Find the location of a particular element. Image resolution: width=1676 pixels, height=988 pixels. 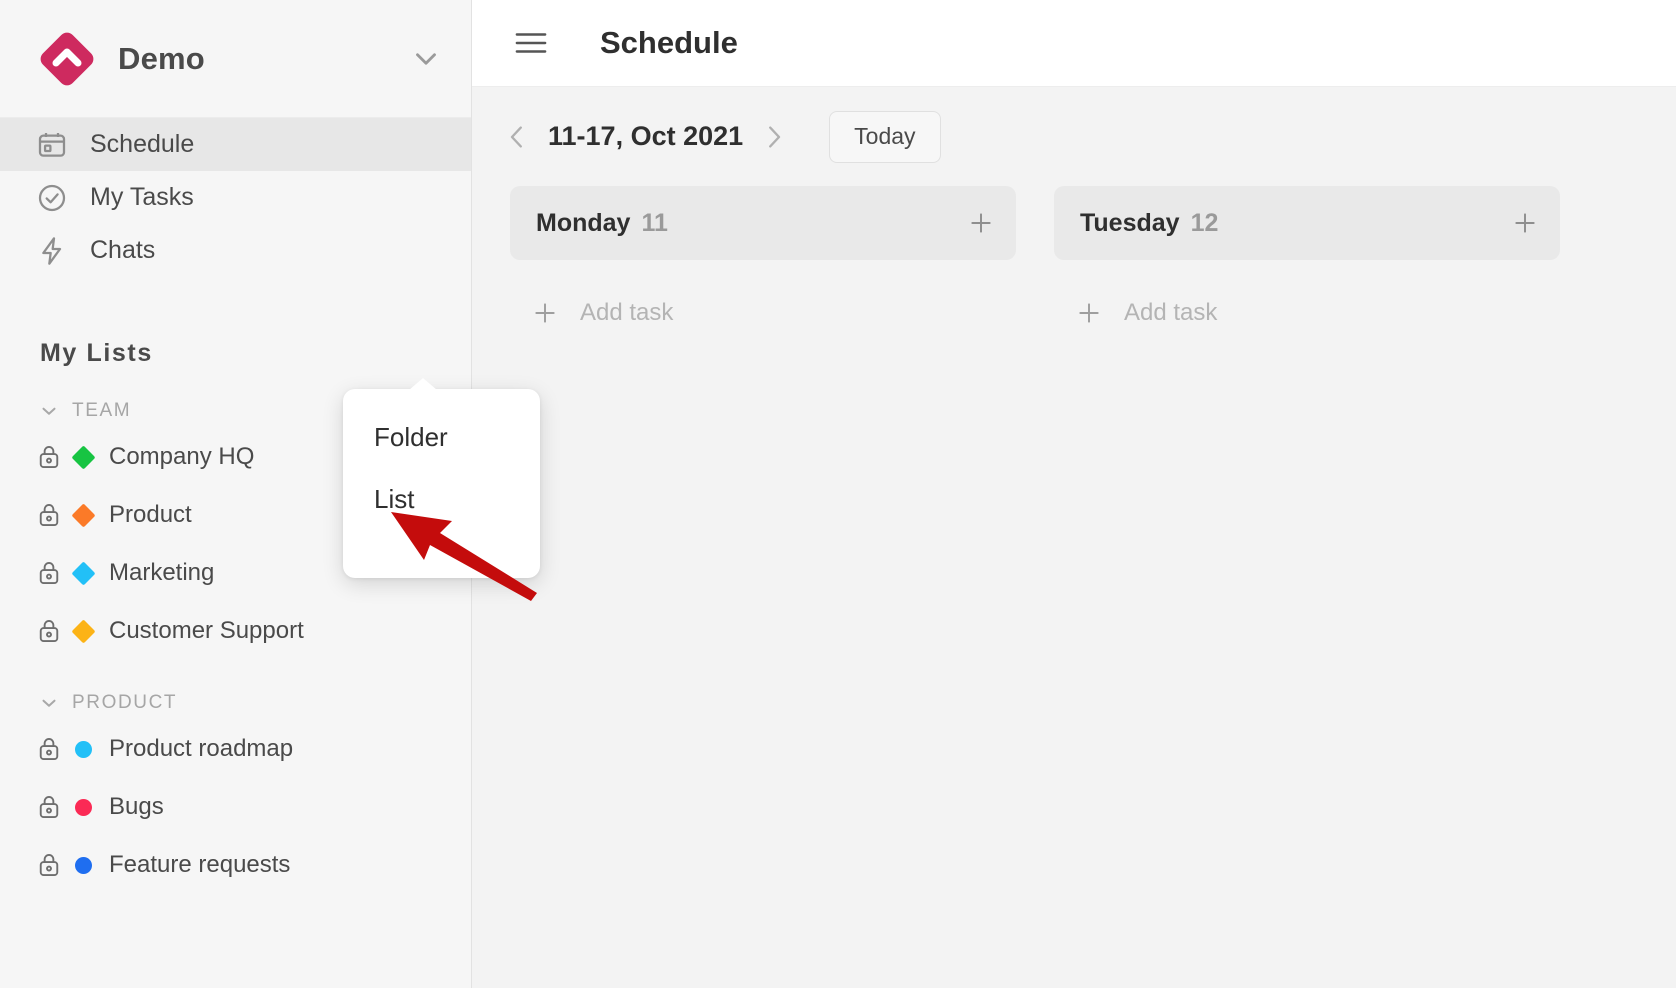

today-button: Today is located at coordinates (885, 136).